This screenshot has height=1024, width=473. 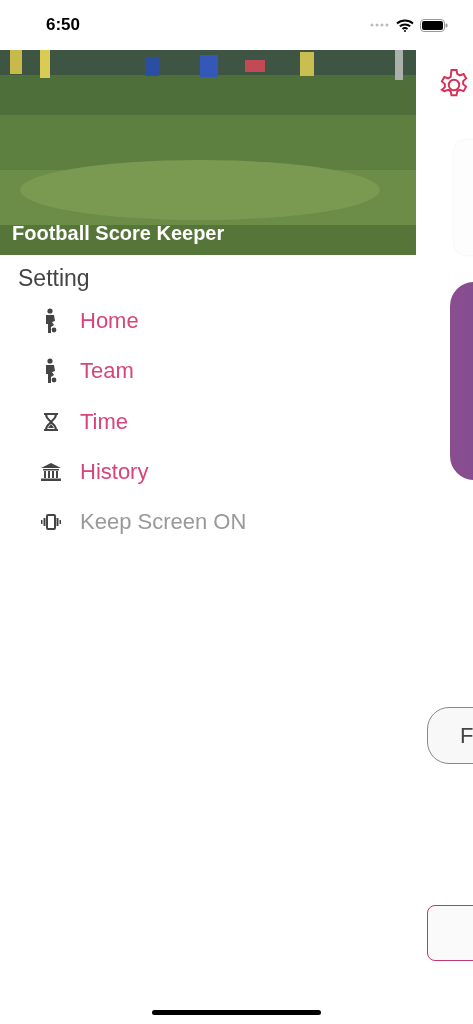 I want to click on signal-icon, so click(x=380, y=25).